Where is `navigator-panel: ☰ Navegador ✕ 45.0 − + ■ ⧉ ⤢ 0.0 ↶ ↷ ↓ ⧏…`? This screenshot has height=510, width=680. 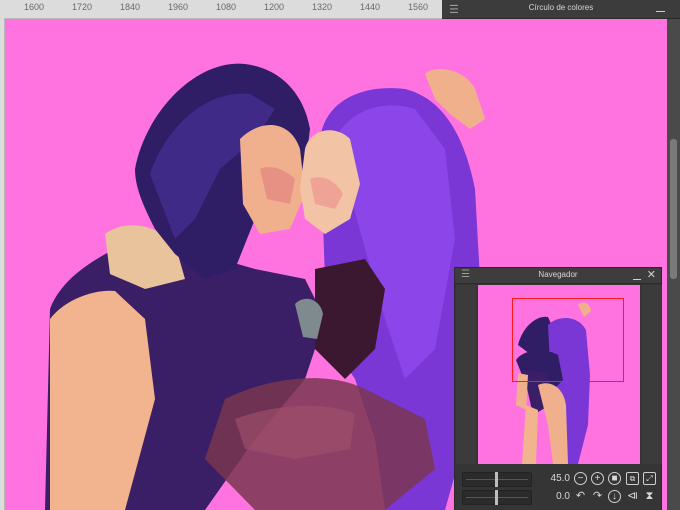
navigator-panel: ☰ Navegador ✕ 45.0 − + ■ ⧉ ⤢ 0.0 ↶ ↷ ↓ ⧏… is located at coordinates (558, 388).